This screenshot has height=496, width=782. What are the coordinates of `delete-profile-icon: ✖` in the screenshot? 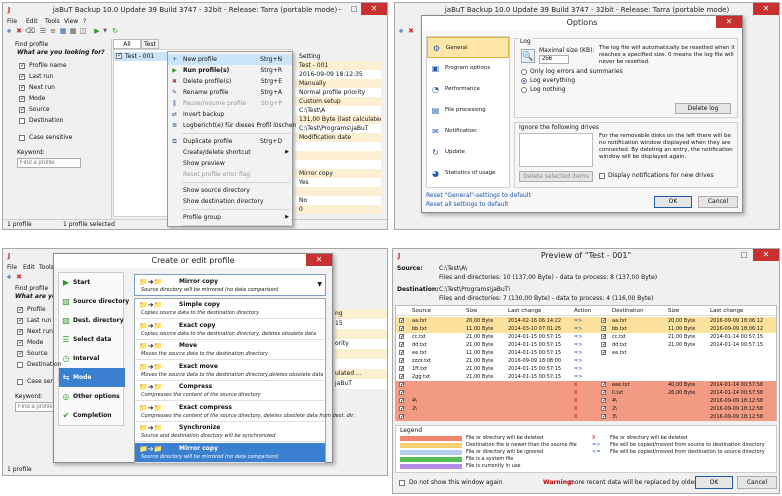 It's located at (19, 31).